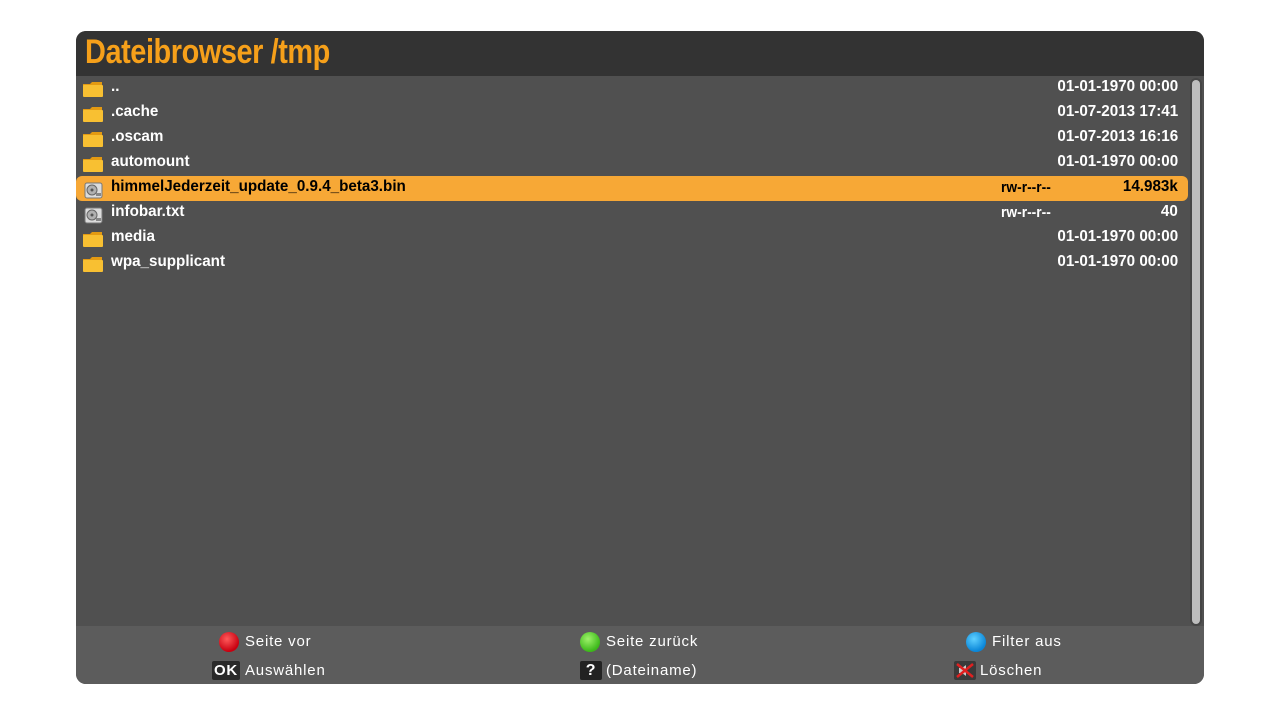 The height and width of the screenshot is (720, 1280). What do you see at coordinates (1169, 211) in the screenshot?
I see `file-size: 40` at bounding box center [1169, 211].